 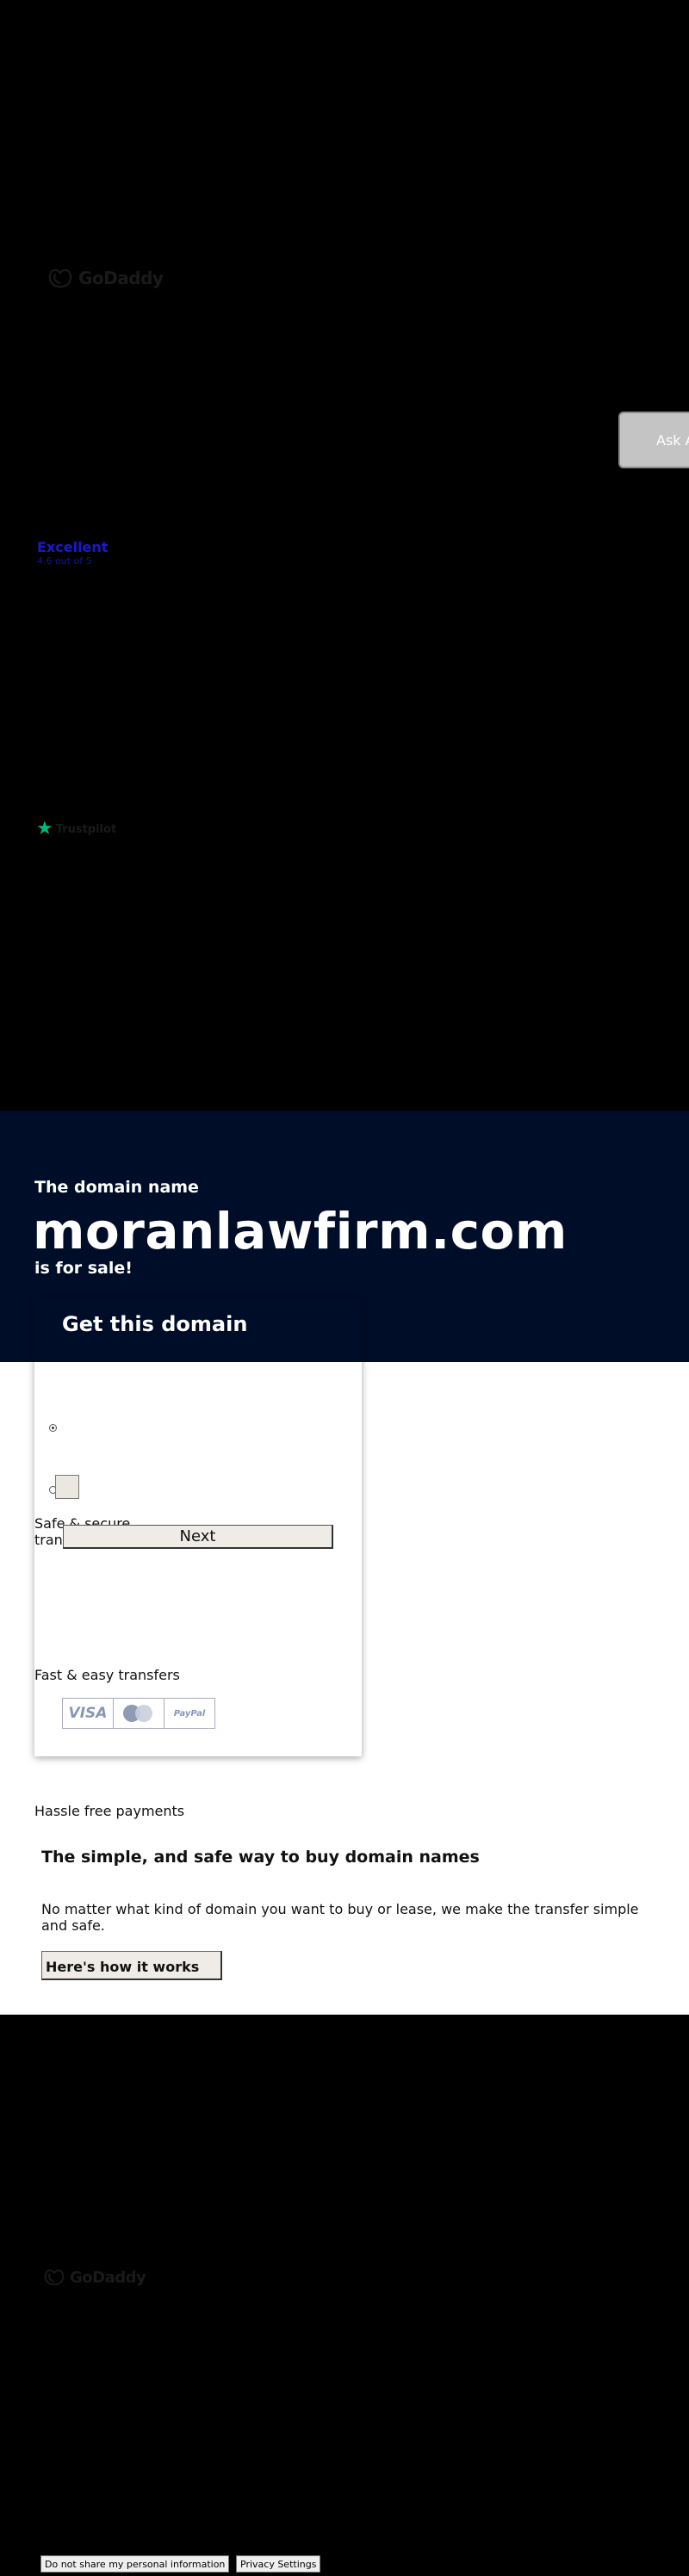 I want to click on trustpilot-label: Trustpilot, so click(x=86, y=829).